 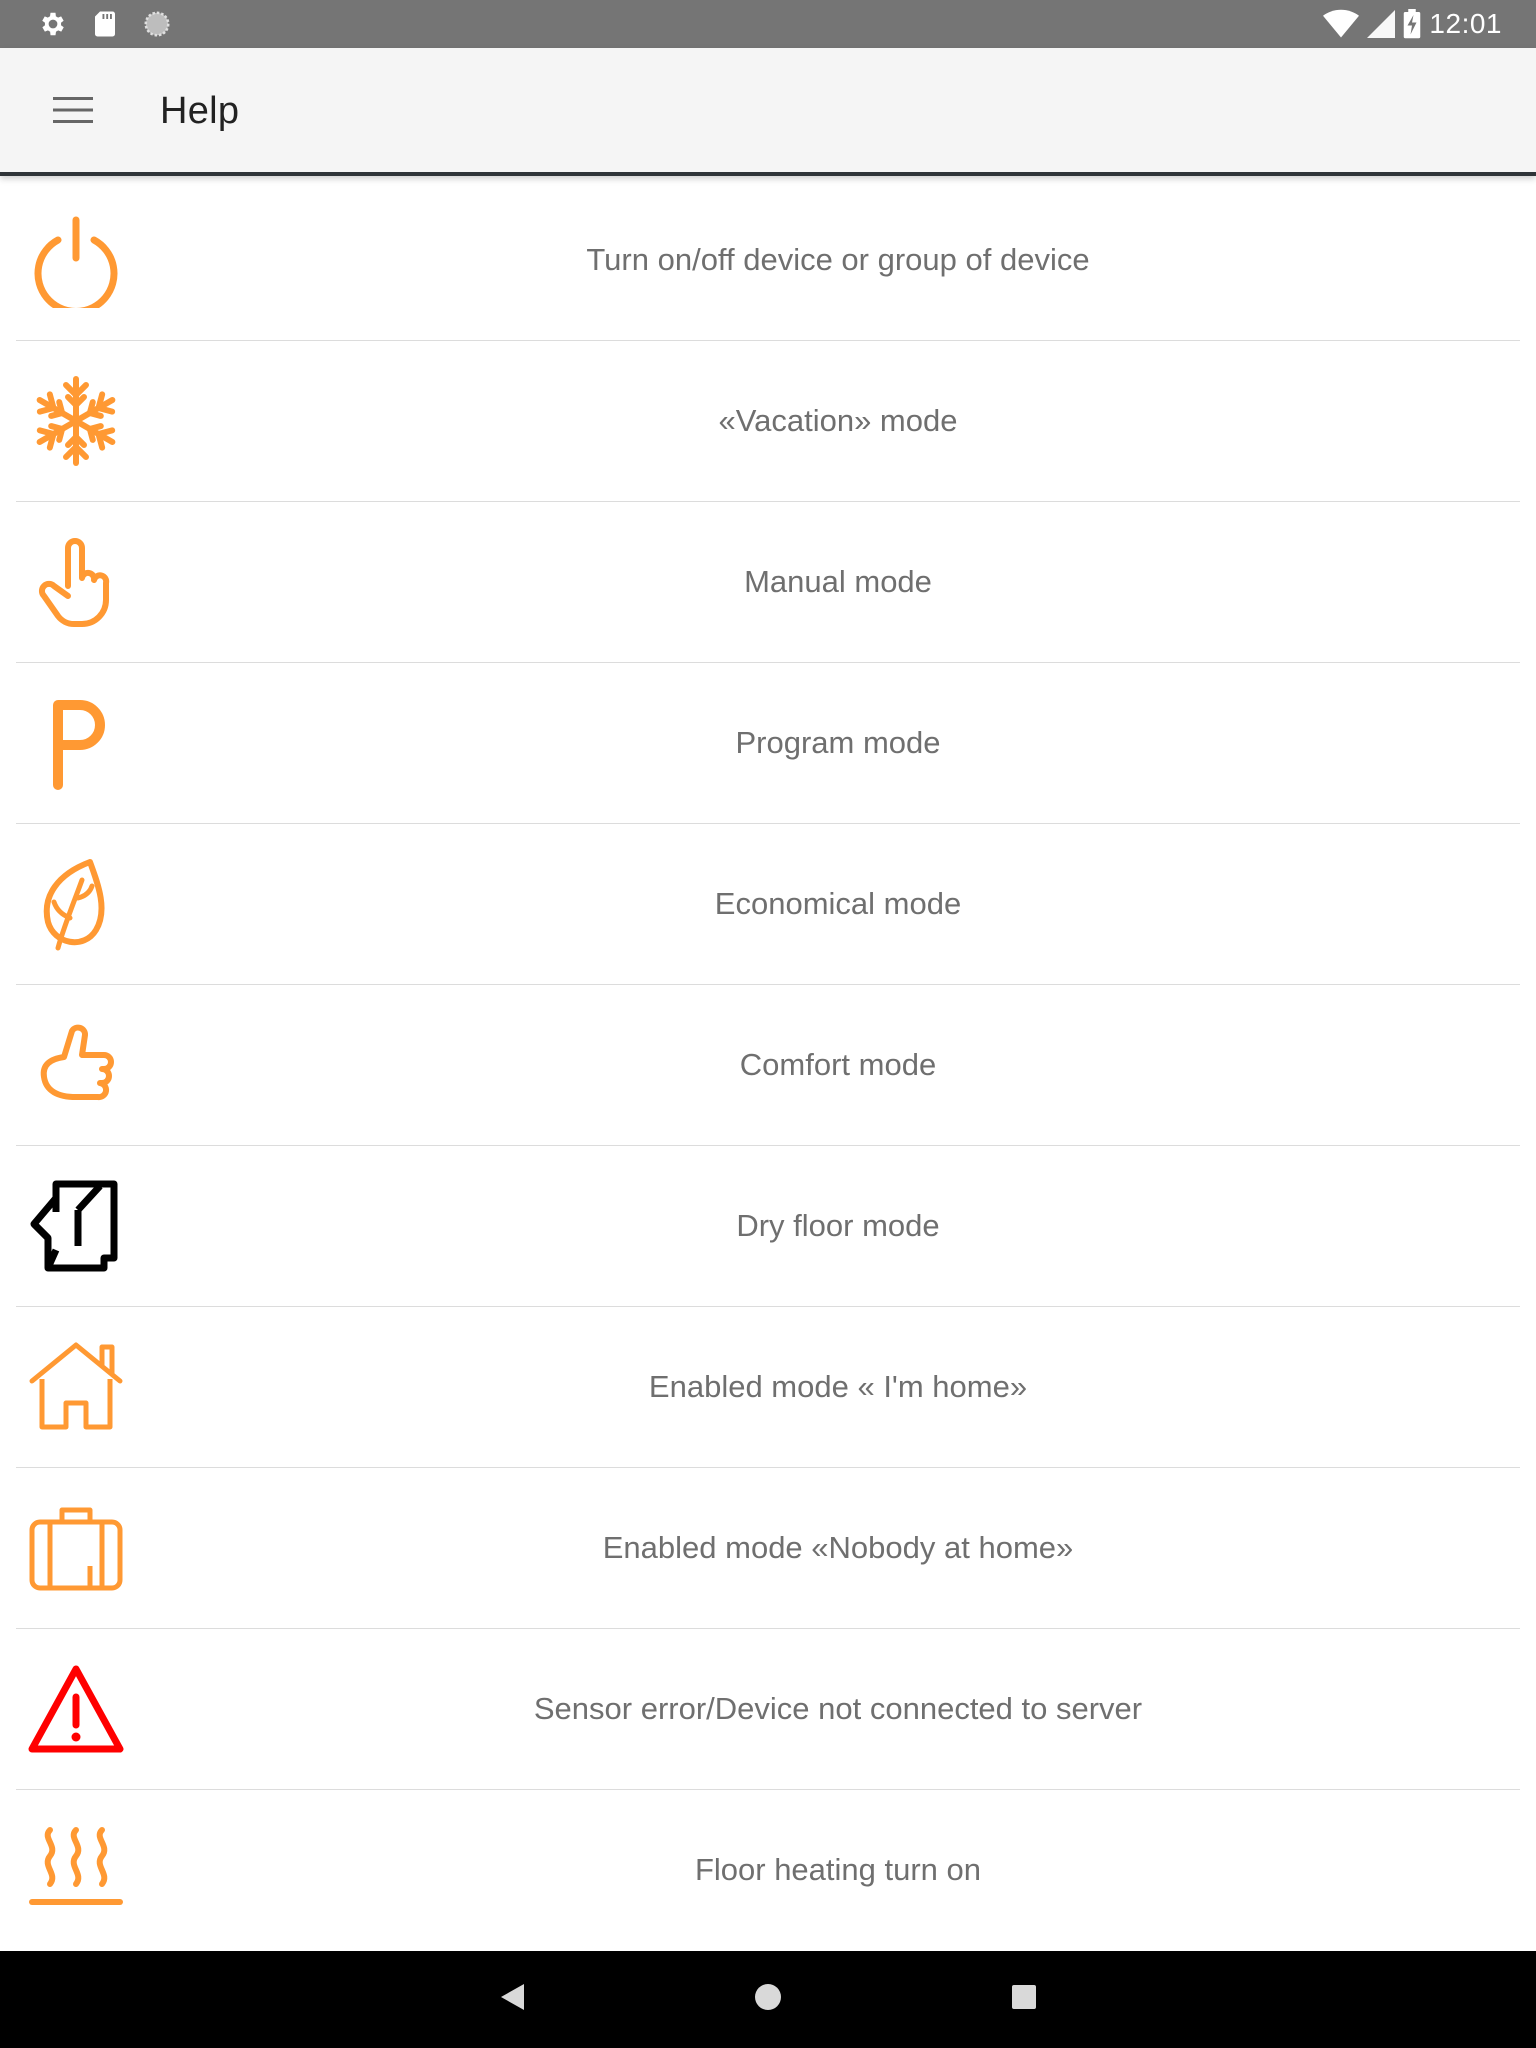 I want to click on list-item-label: Turn on/off device or group of device, so click(x=838, y=259).